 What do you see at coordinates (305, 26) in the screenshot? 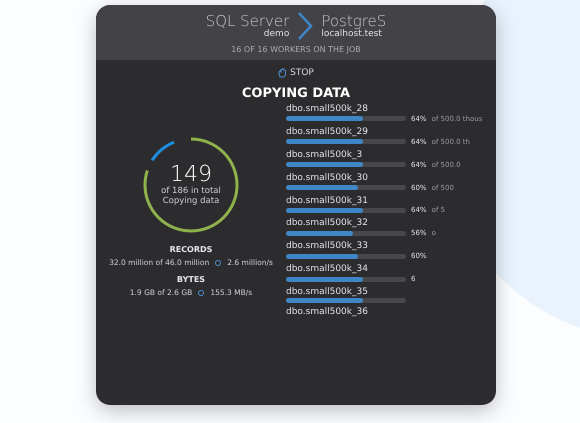
I see `chevron-icon` at bounding box center [305, 26].